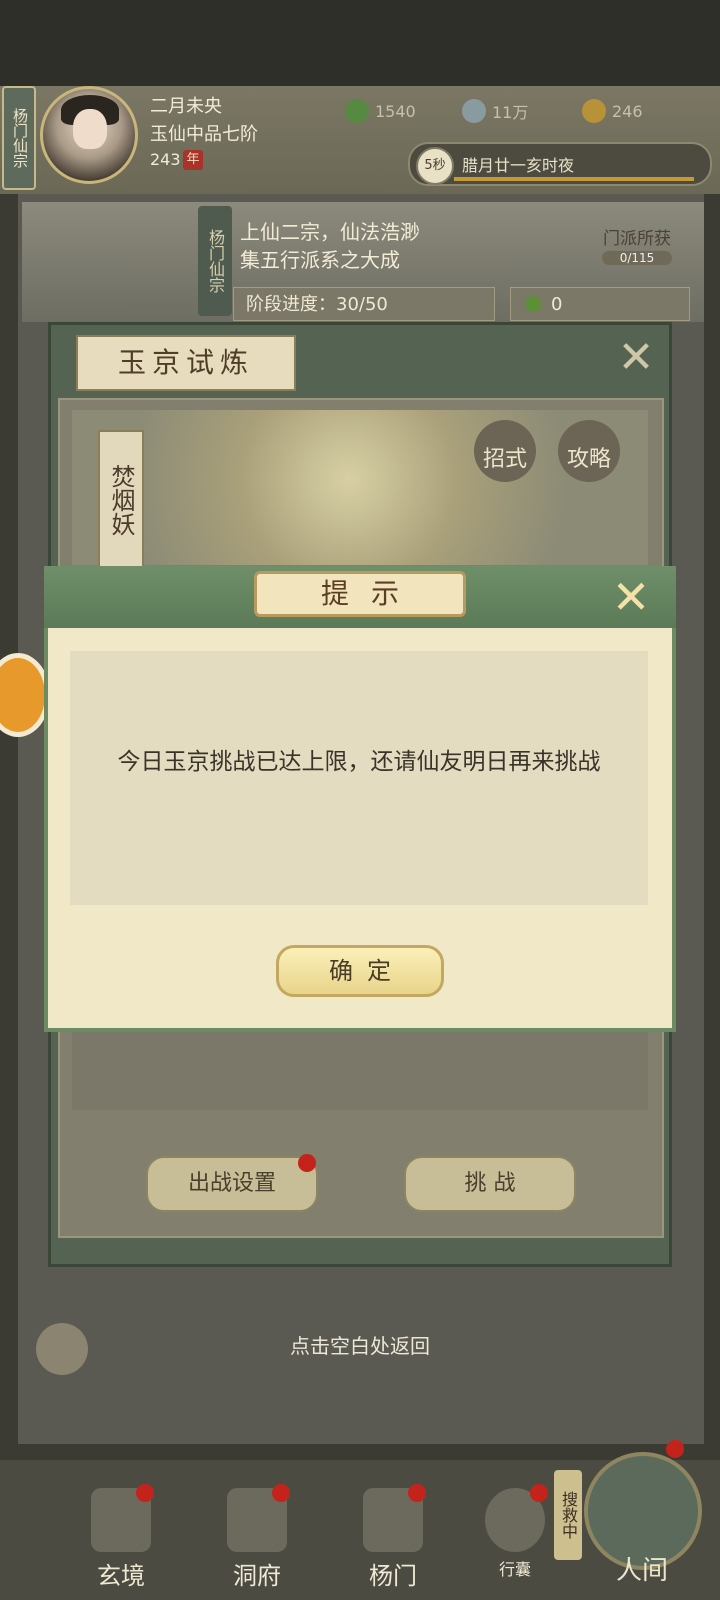 This screenshot has height=1600, width=720. I want to click on seed-icon, so click(533, 304).